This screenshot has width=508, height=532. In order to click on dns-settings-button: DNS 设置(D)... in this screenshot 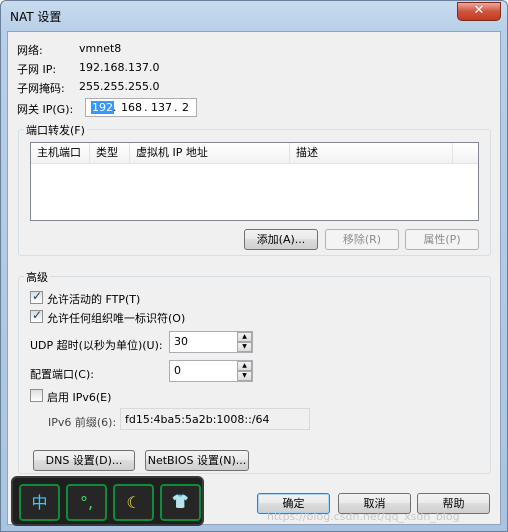, I will do `click(84, 460)`.